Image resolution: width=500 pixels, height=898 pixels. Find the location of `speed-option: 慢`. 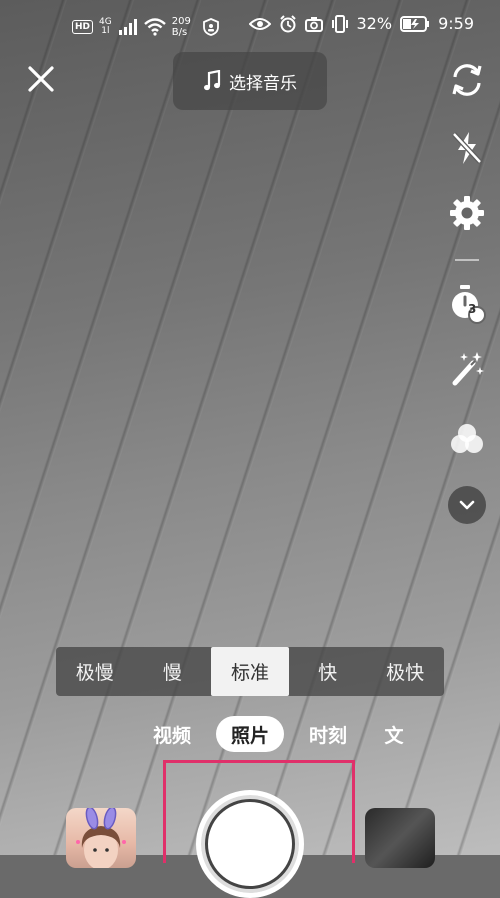

speed-option: 慢 is located at coordinates (173, 671).